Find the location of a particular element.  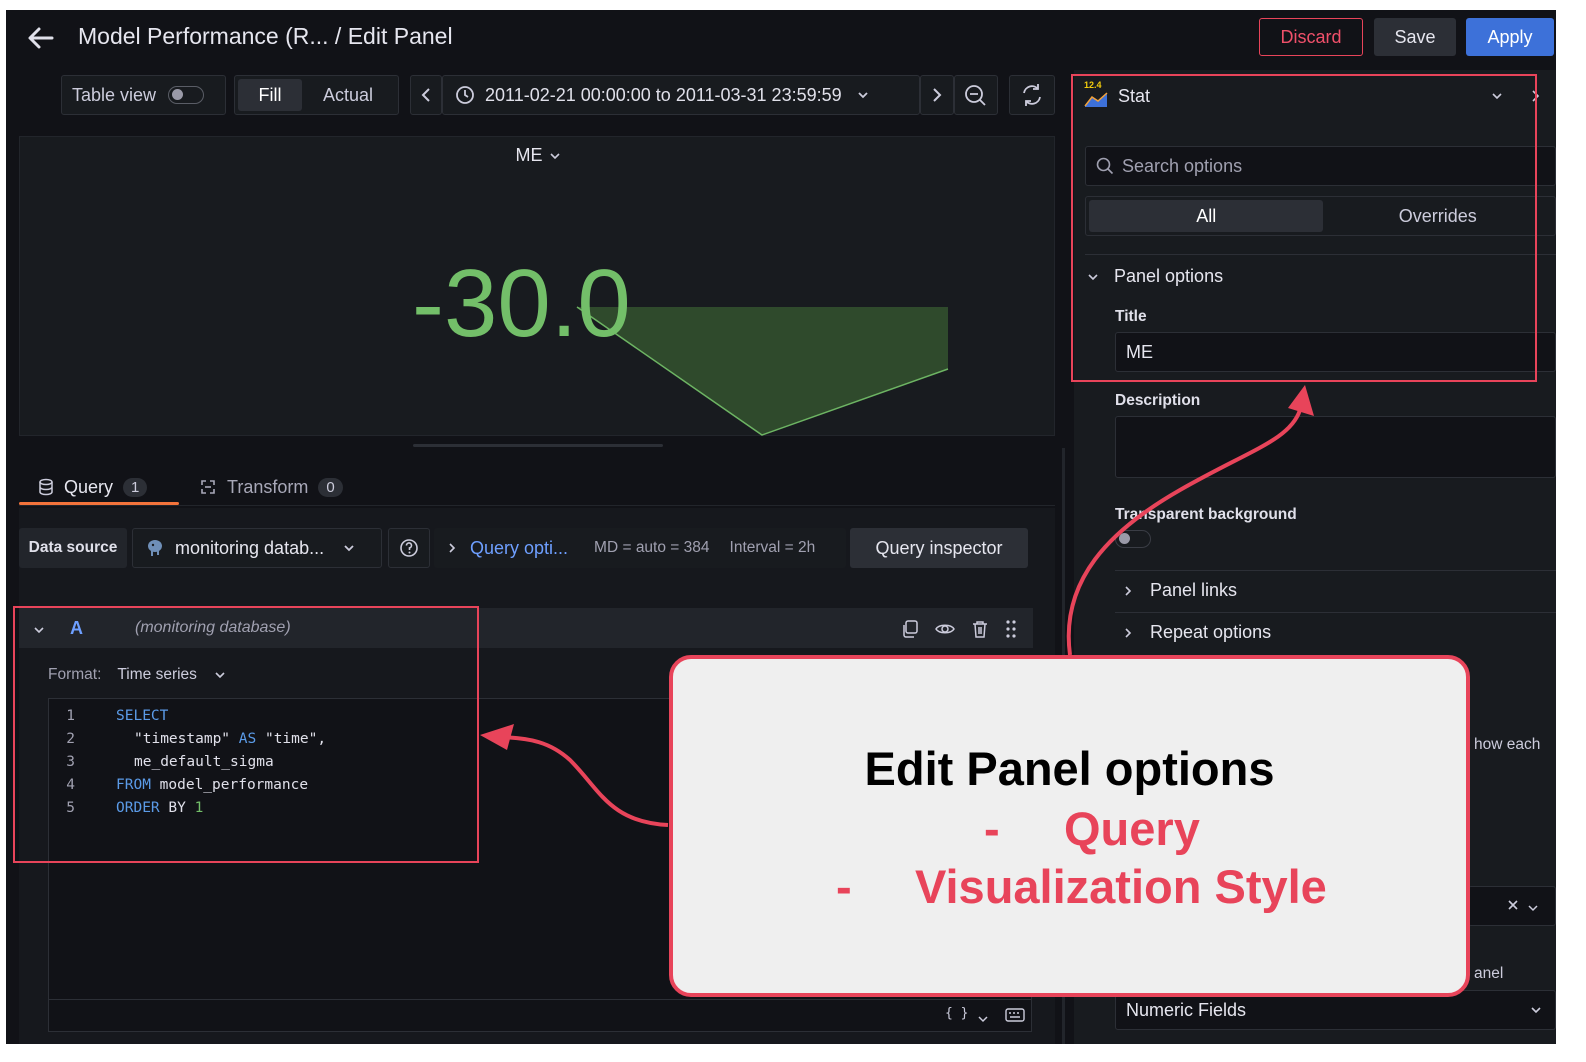

callout-item-query: Query is located at coordinates (1132, 828).